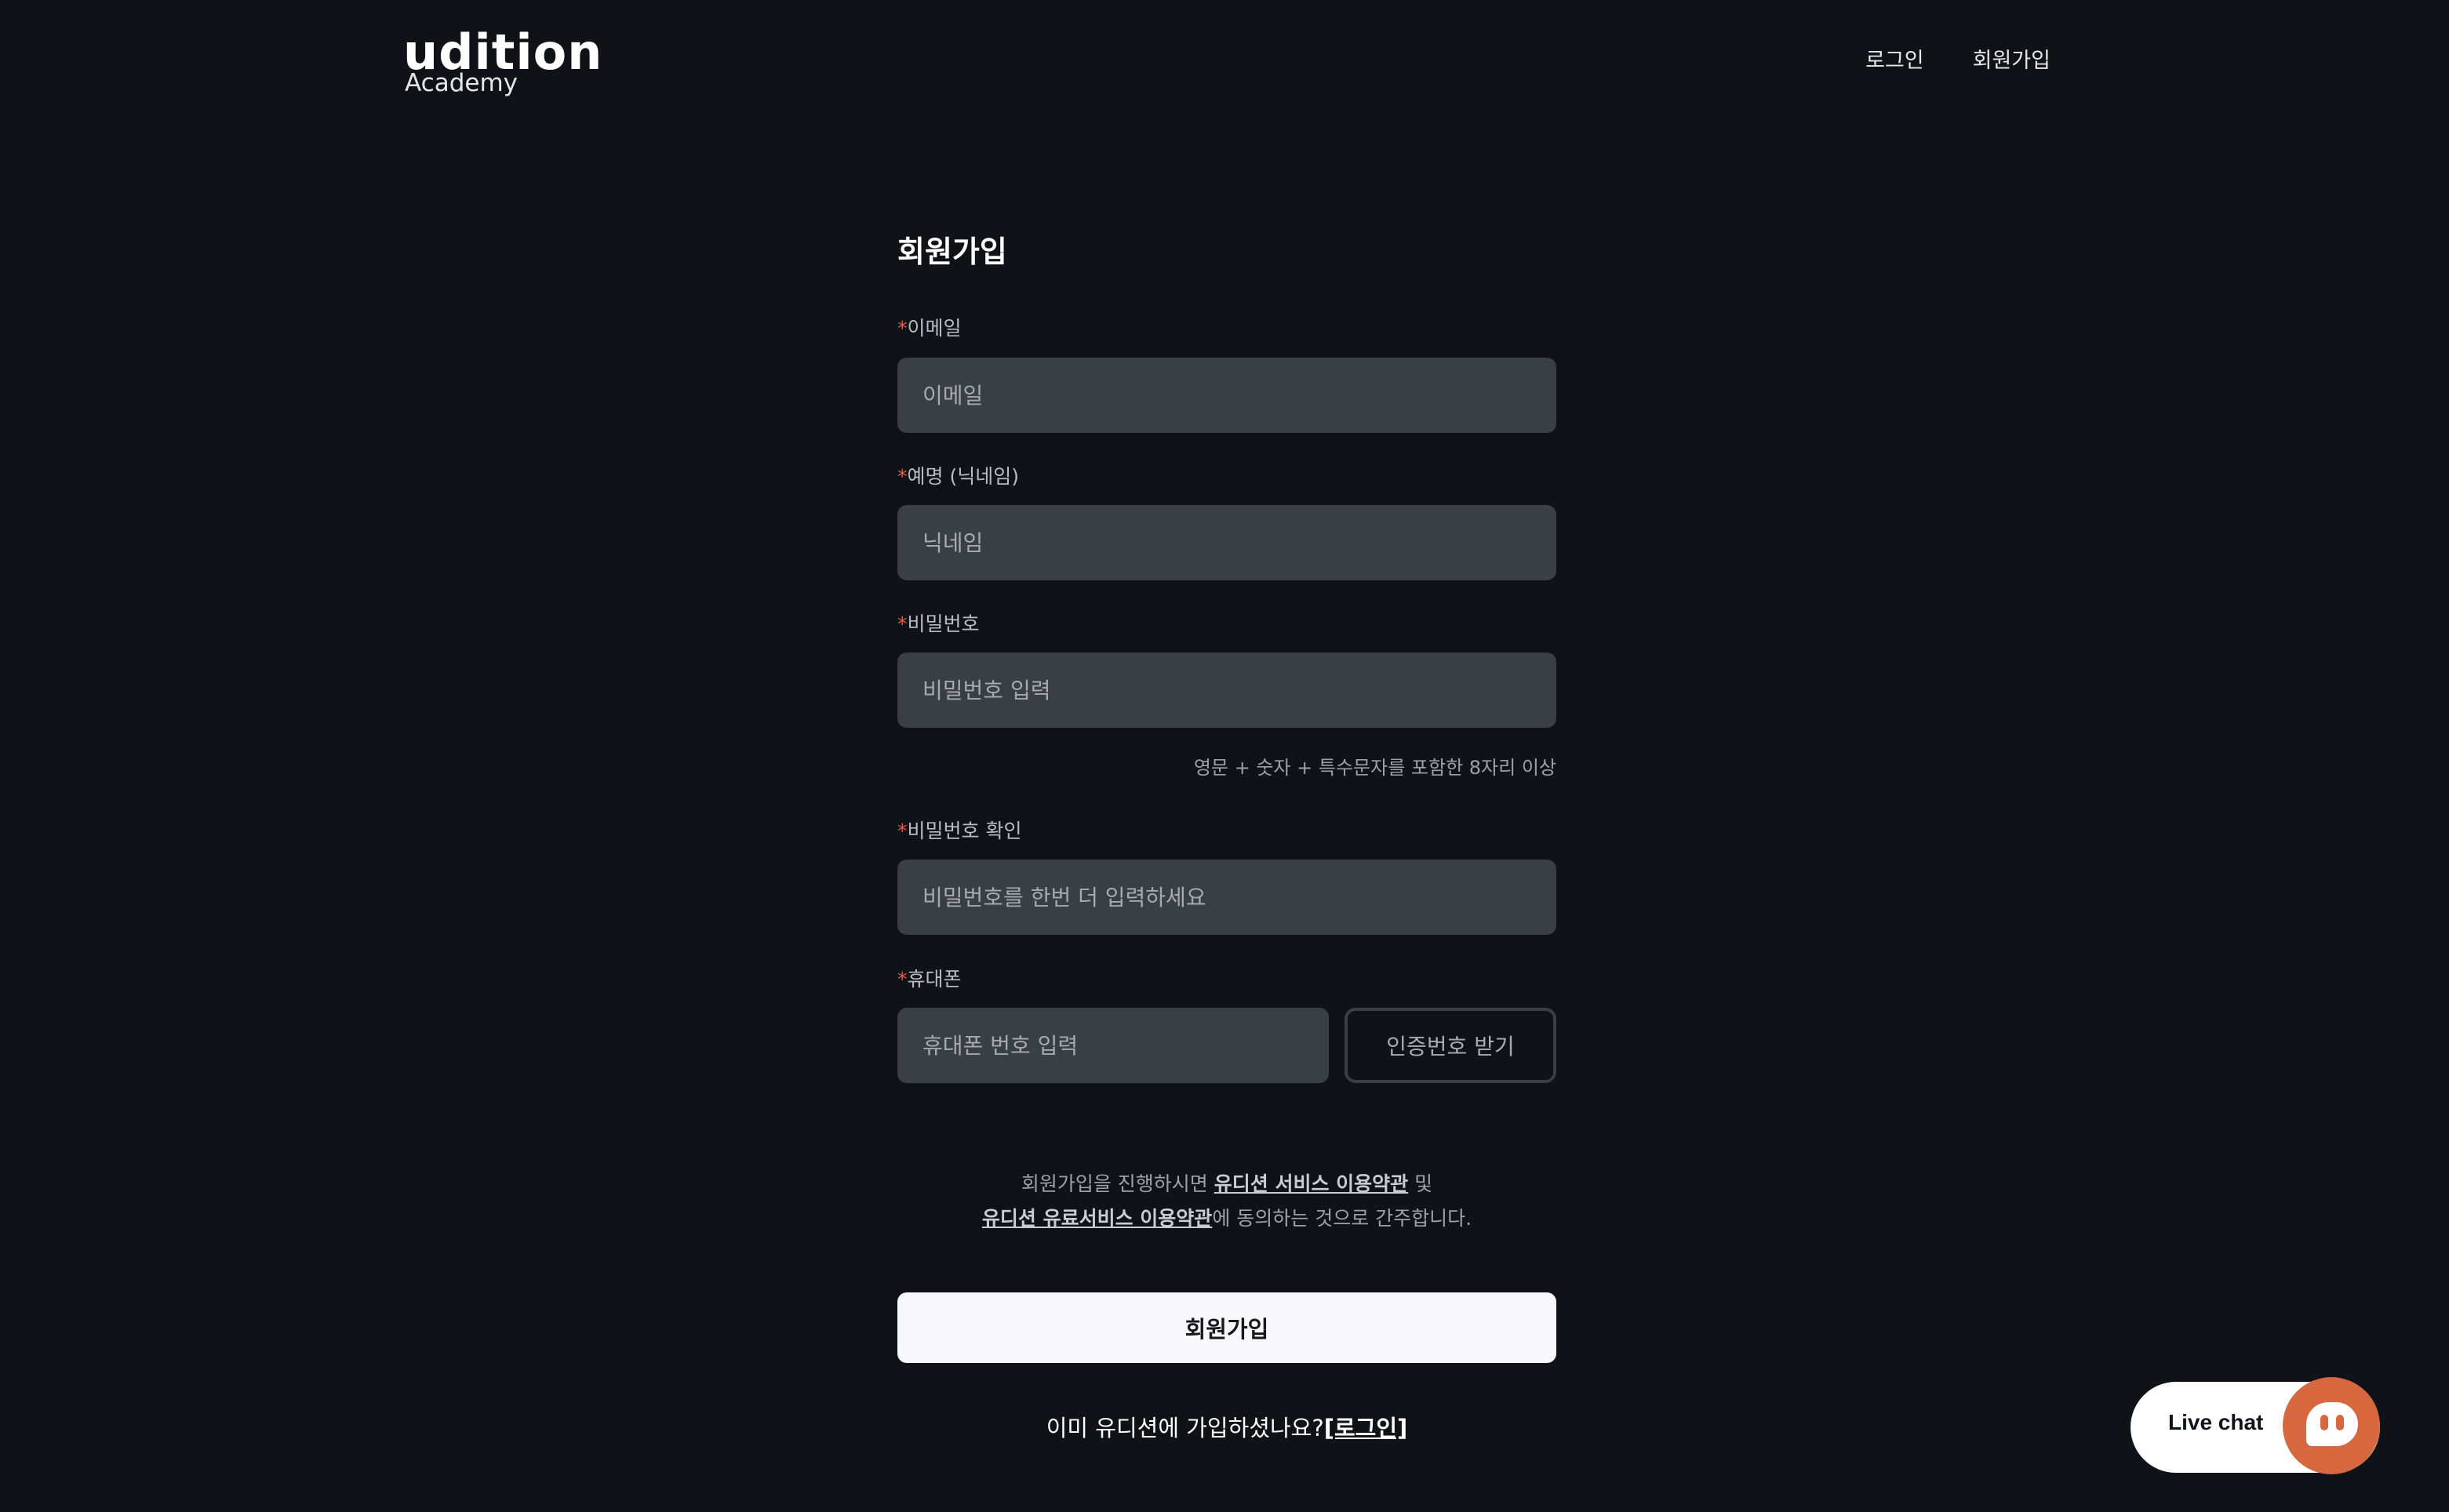  I want to click on password-hint: 영문 + 숫자 + 특수문자를 포함한 8자리 이상, so click(1374, 768).